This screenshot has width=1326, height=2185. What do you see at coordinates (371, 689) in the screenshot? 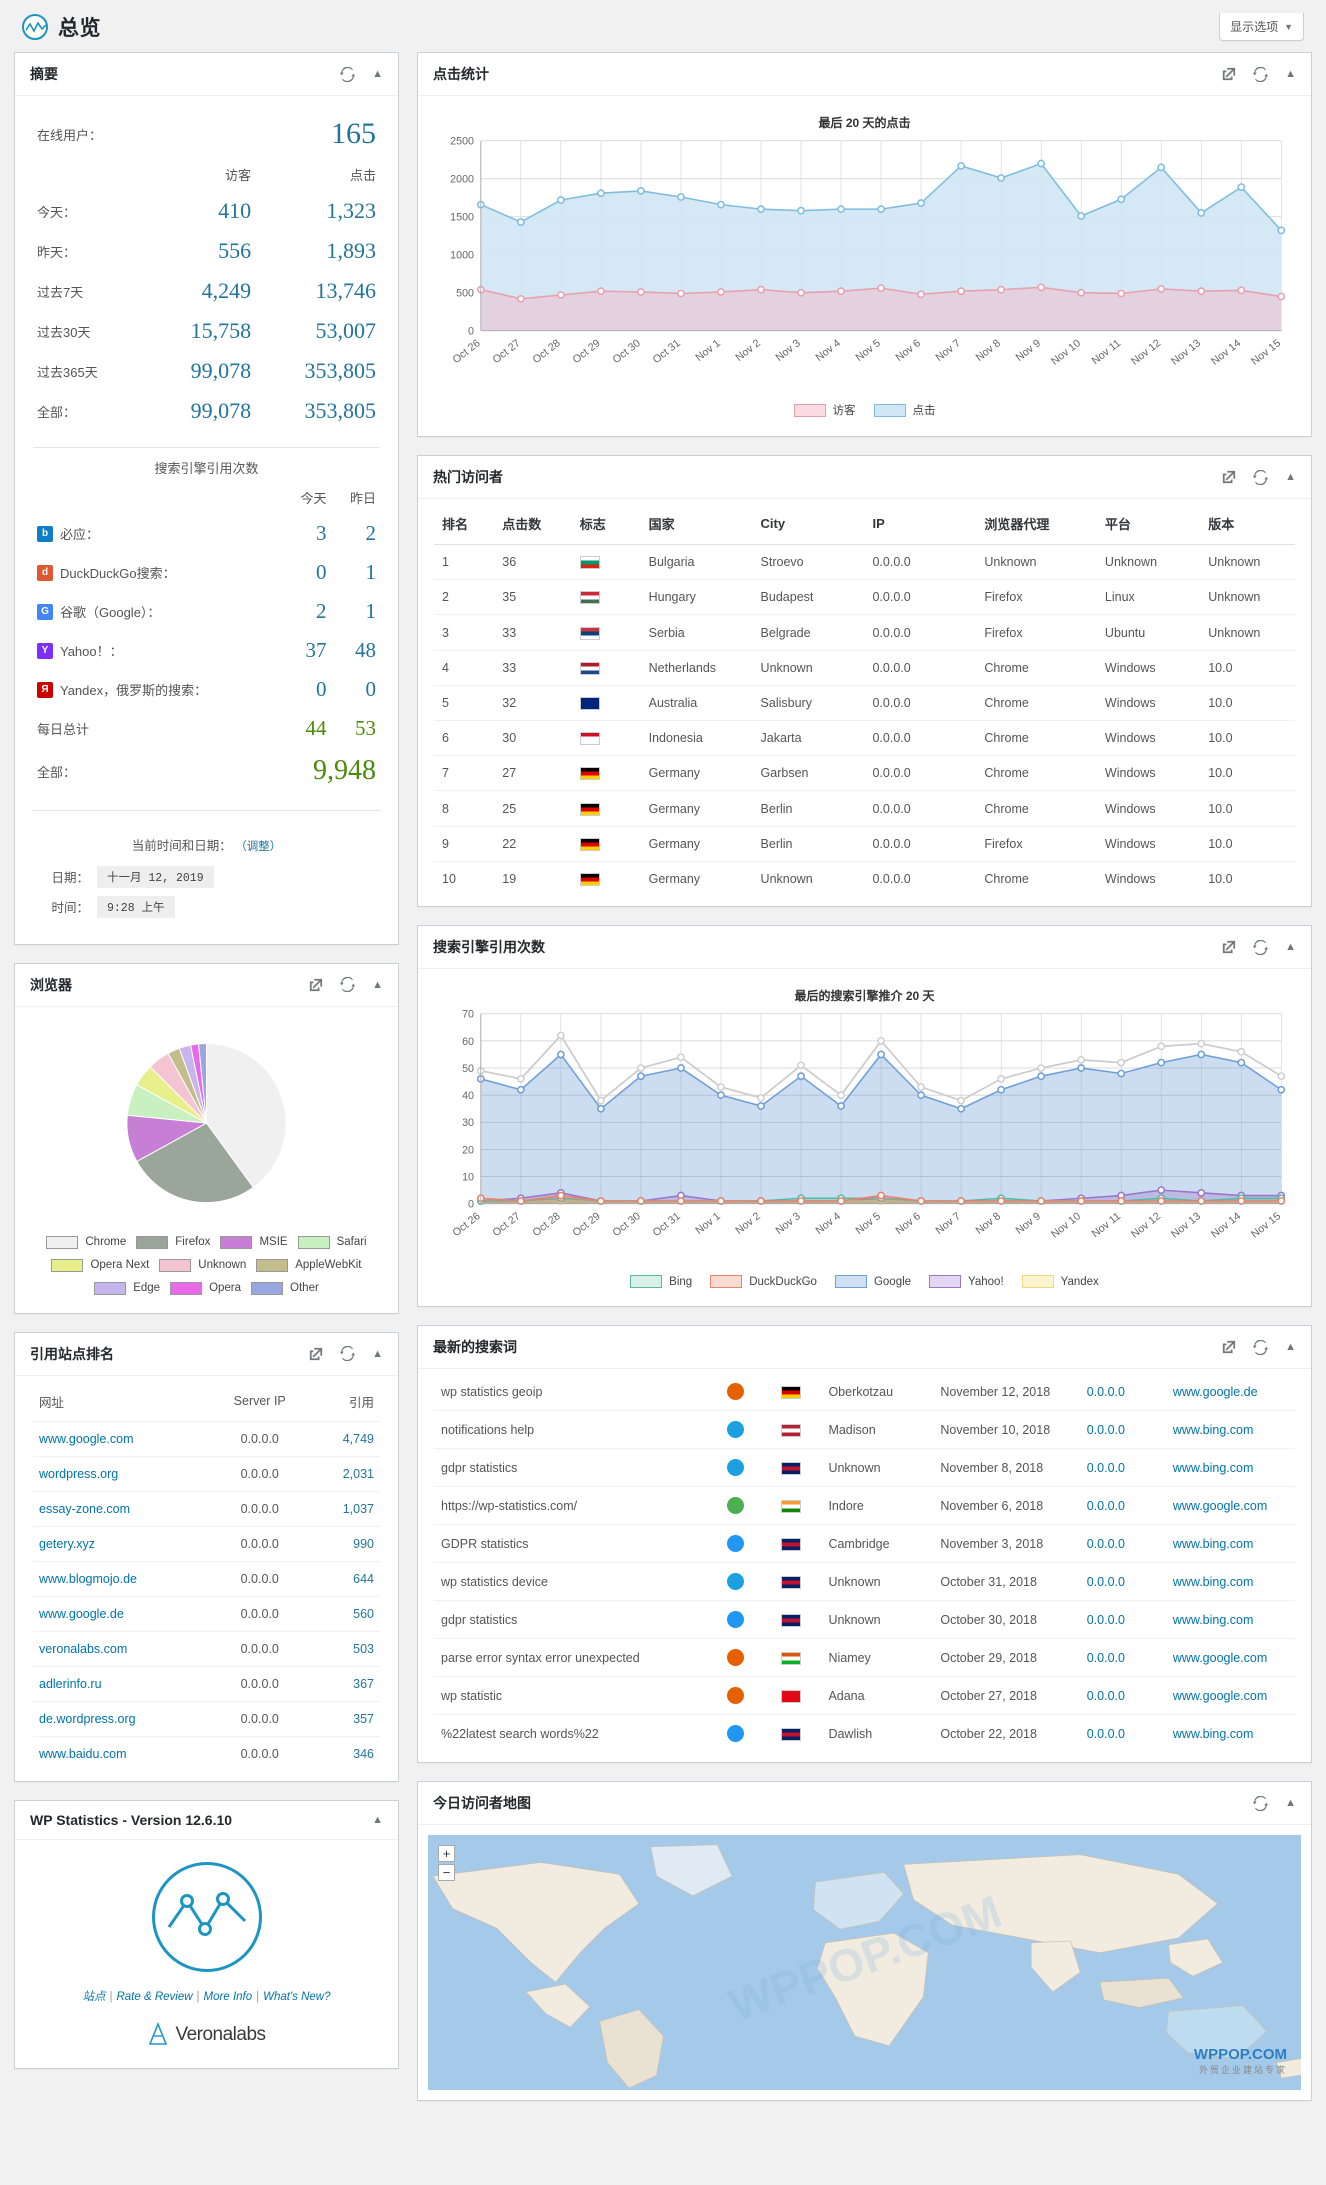
I see `se-yesterday: 0` at bounding box center [371, 689].